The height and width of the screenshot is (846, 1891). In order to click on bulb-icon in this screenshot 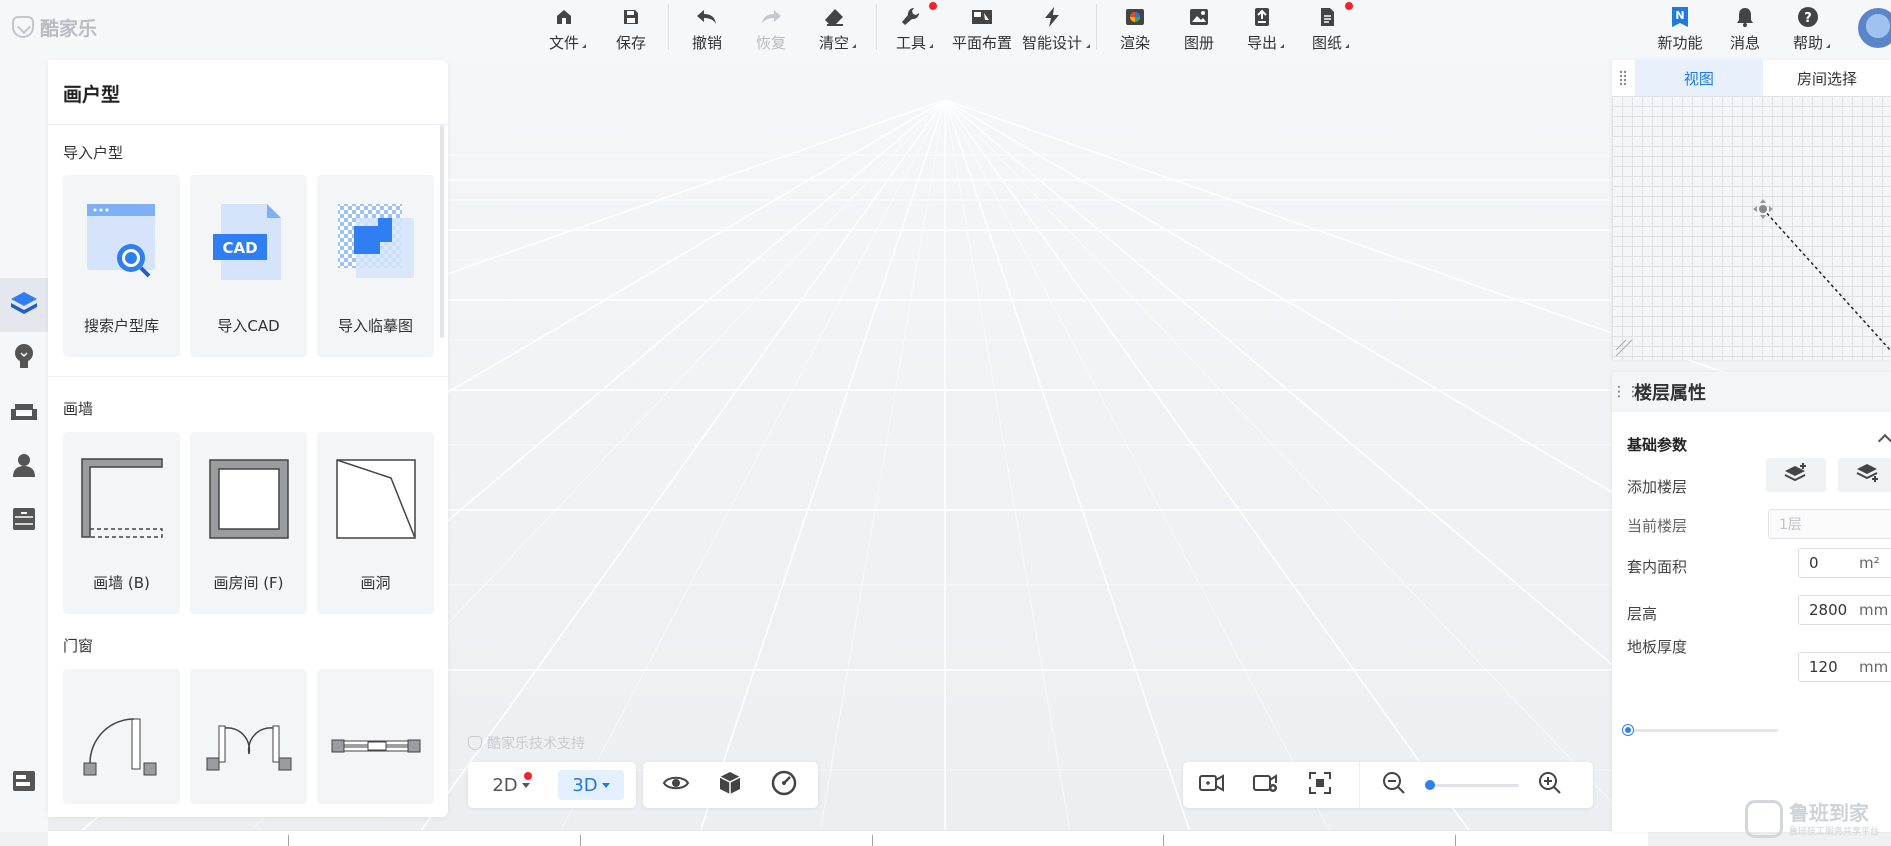, I will do `click(24, 359)`.